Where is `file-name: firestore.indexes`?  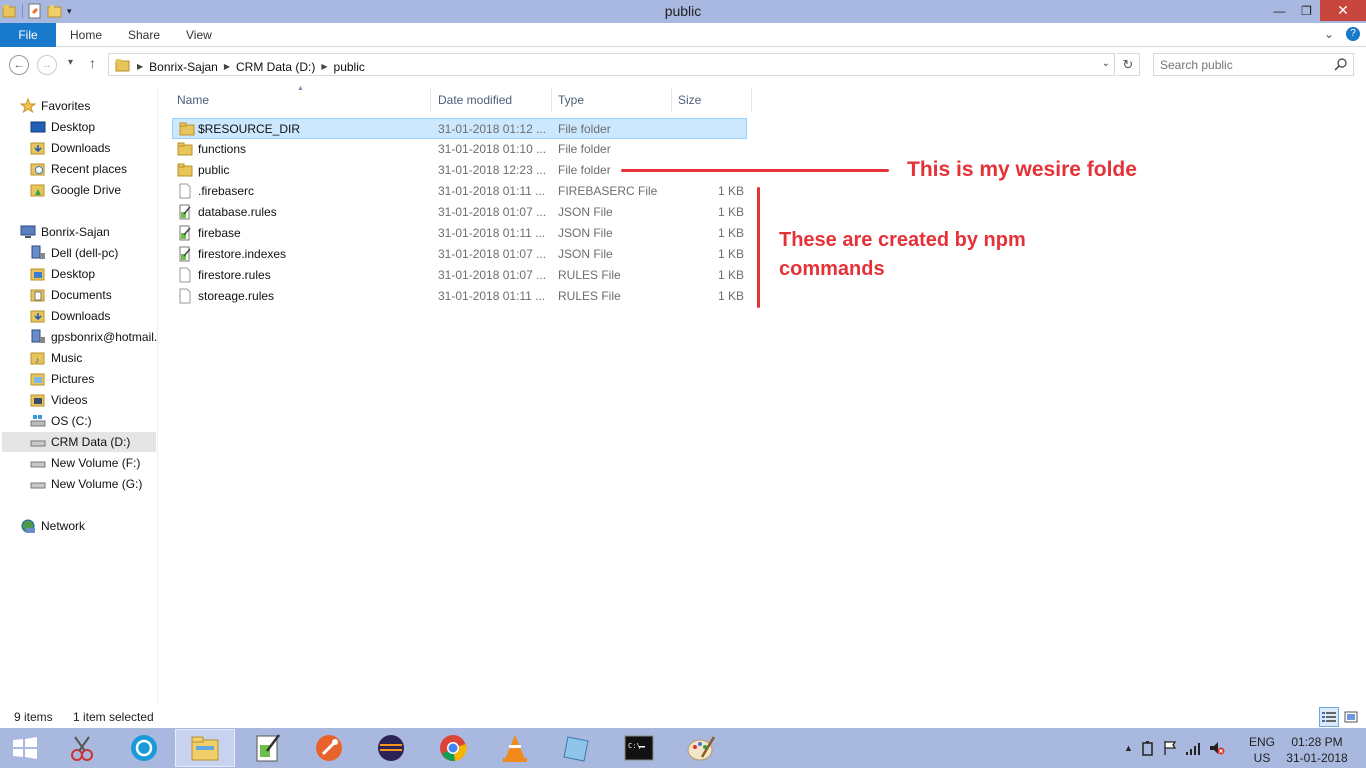
file-name: firestore.indexes is located at coordinates (242, 254).